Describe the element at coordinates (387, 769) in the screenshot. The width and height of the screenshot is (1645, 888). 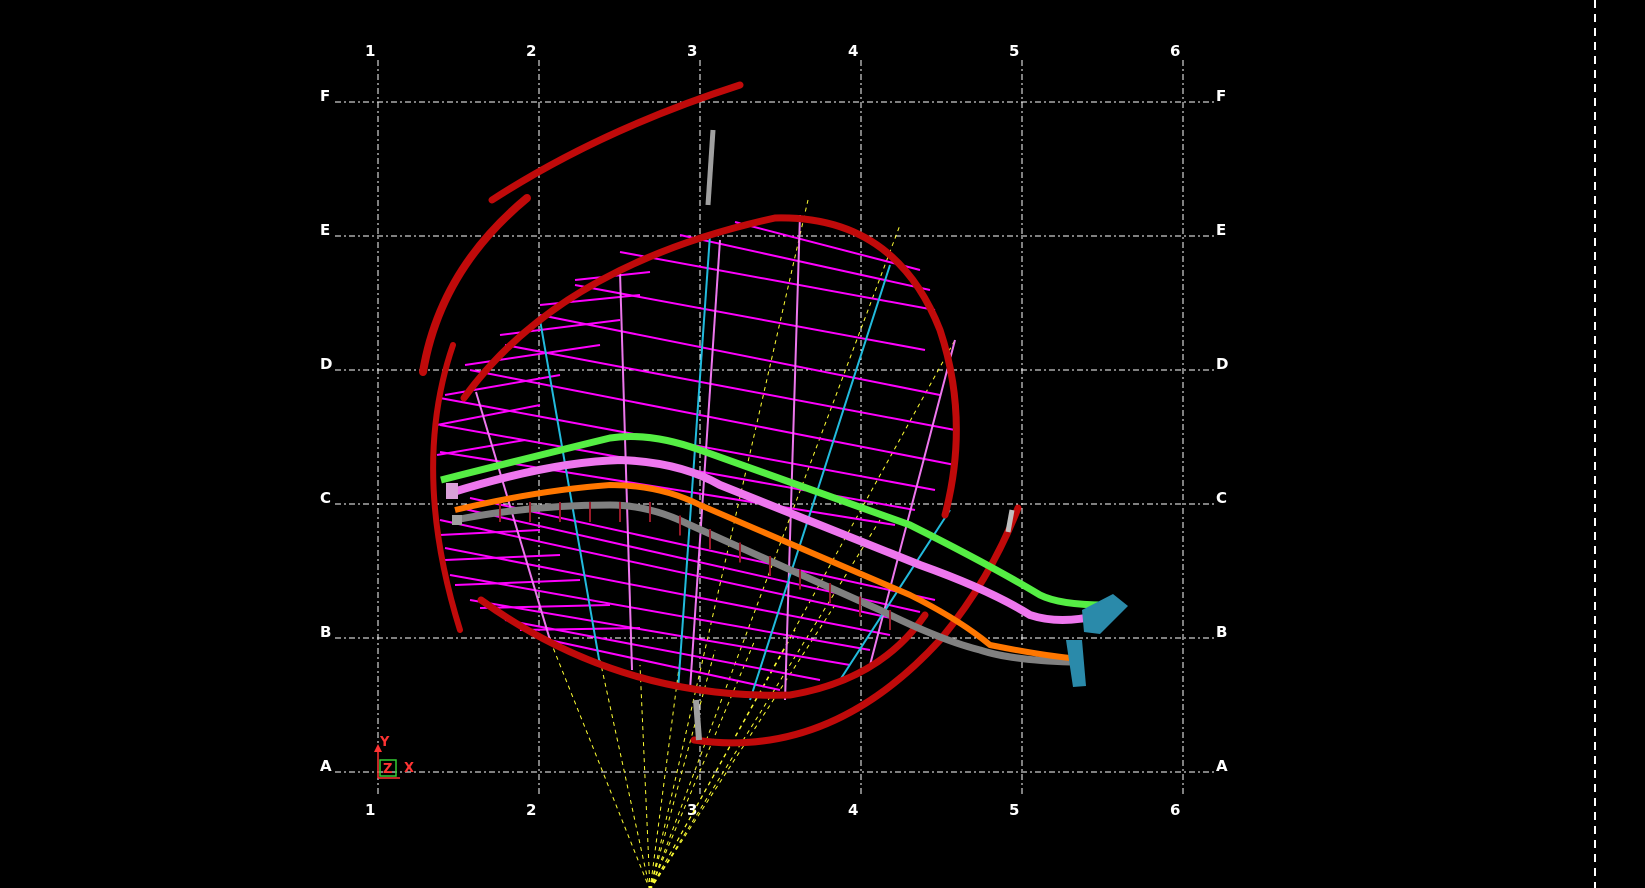
I see `z-axis-label: Z` at that location.